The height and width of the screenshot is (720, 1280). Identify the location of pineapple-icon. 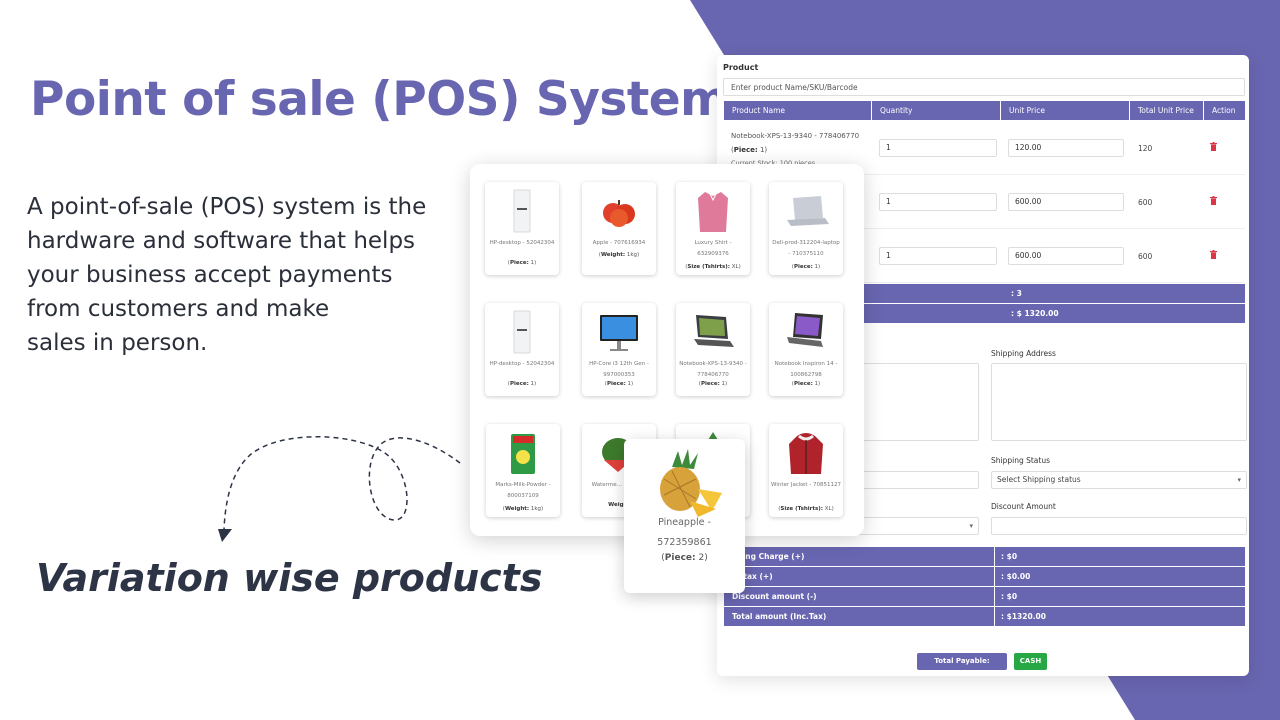
(691, 483).